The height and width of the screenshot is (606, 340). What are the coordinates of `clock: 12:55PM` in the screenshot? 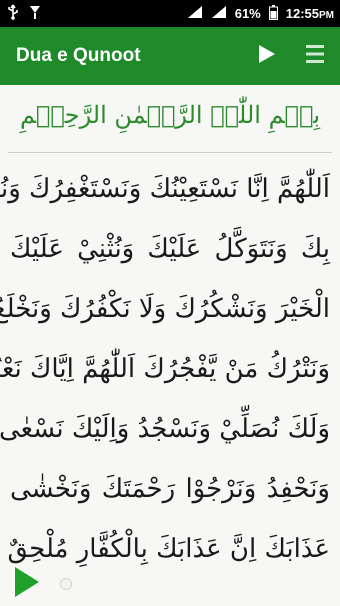 It's located at (310, 13).